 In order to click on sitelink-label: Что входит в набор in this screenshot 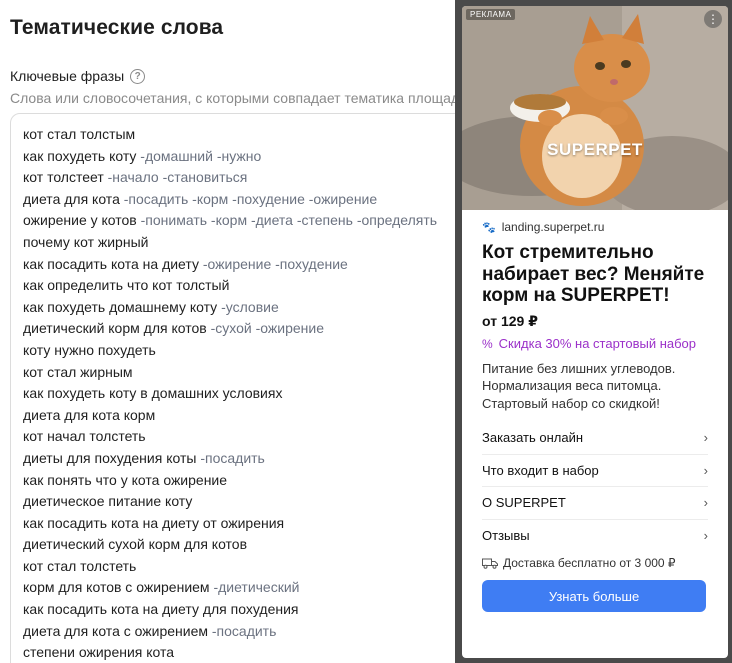, I will do `click(540, 470)`.